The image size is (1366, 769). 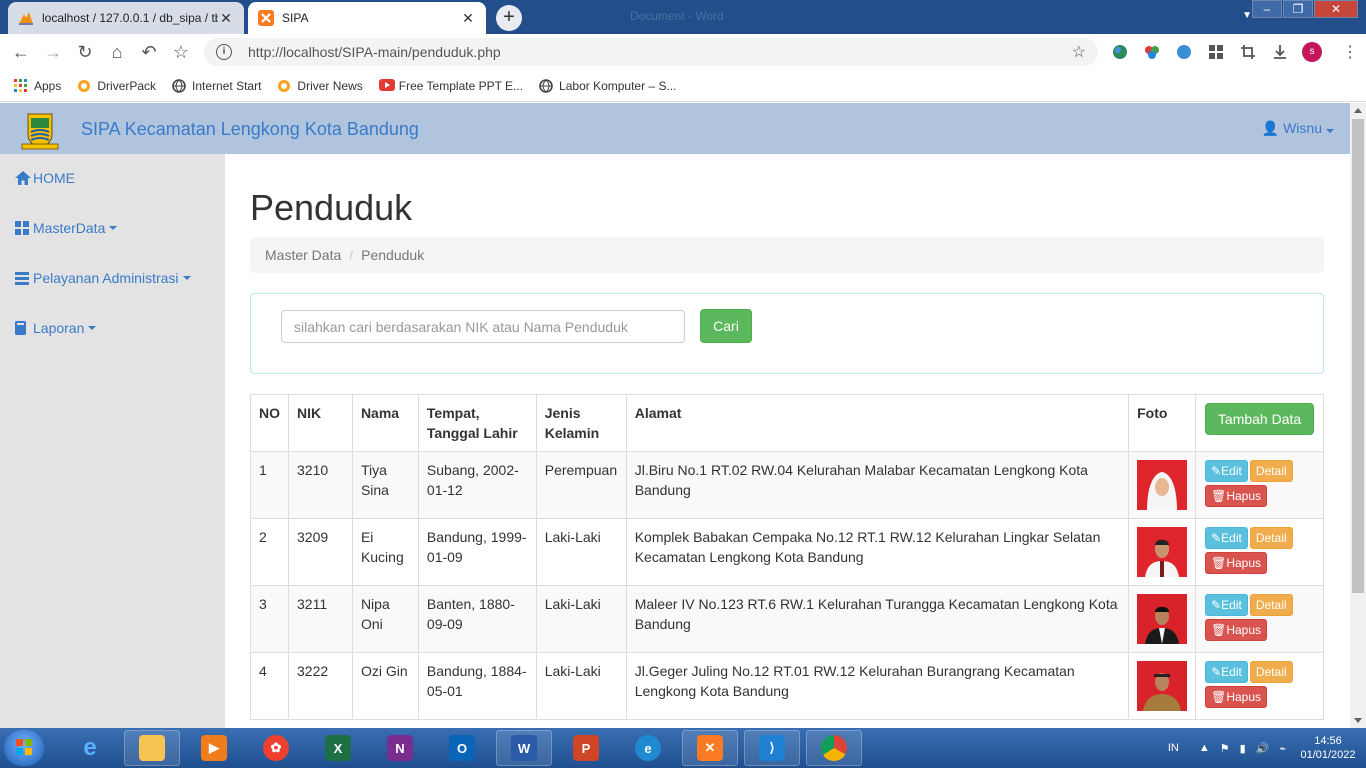 What do you see at coordinates (1312, 52) in the screenshot?
I see `profile-avatar: s` at bounding box center [1312, 52].